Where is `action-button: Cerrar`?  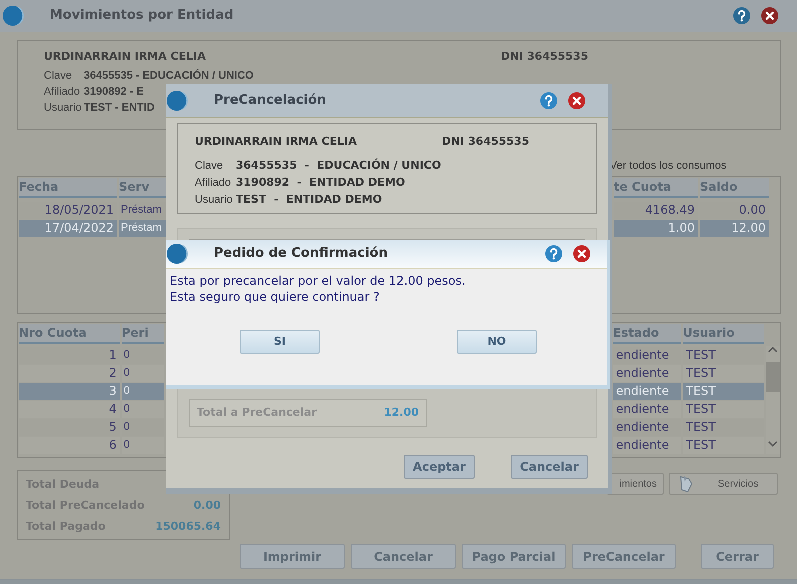 action-button: Cerrar is located at coordinates (737, 556).